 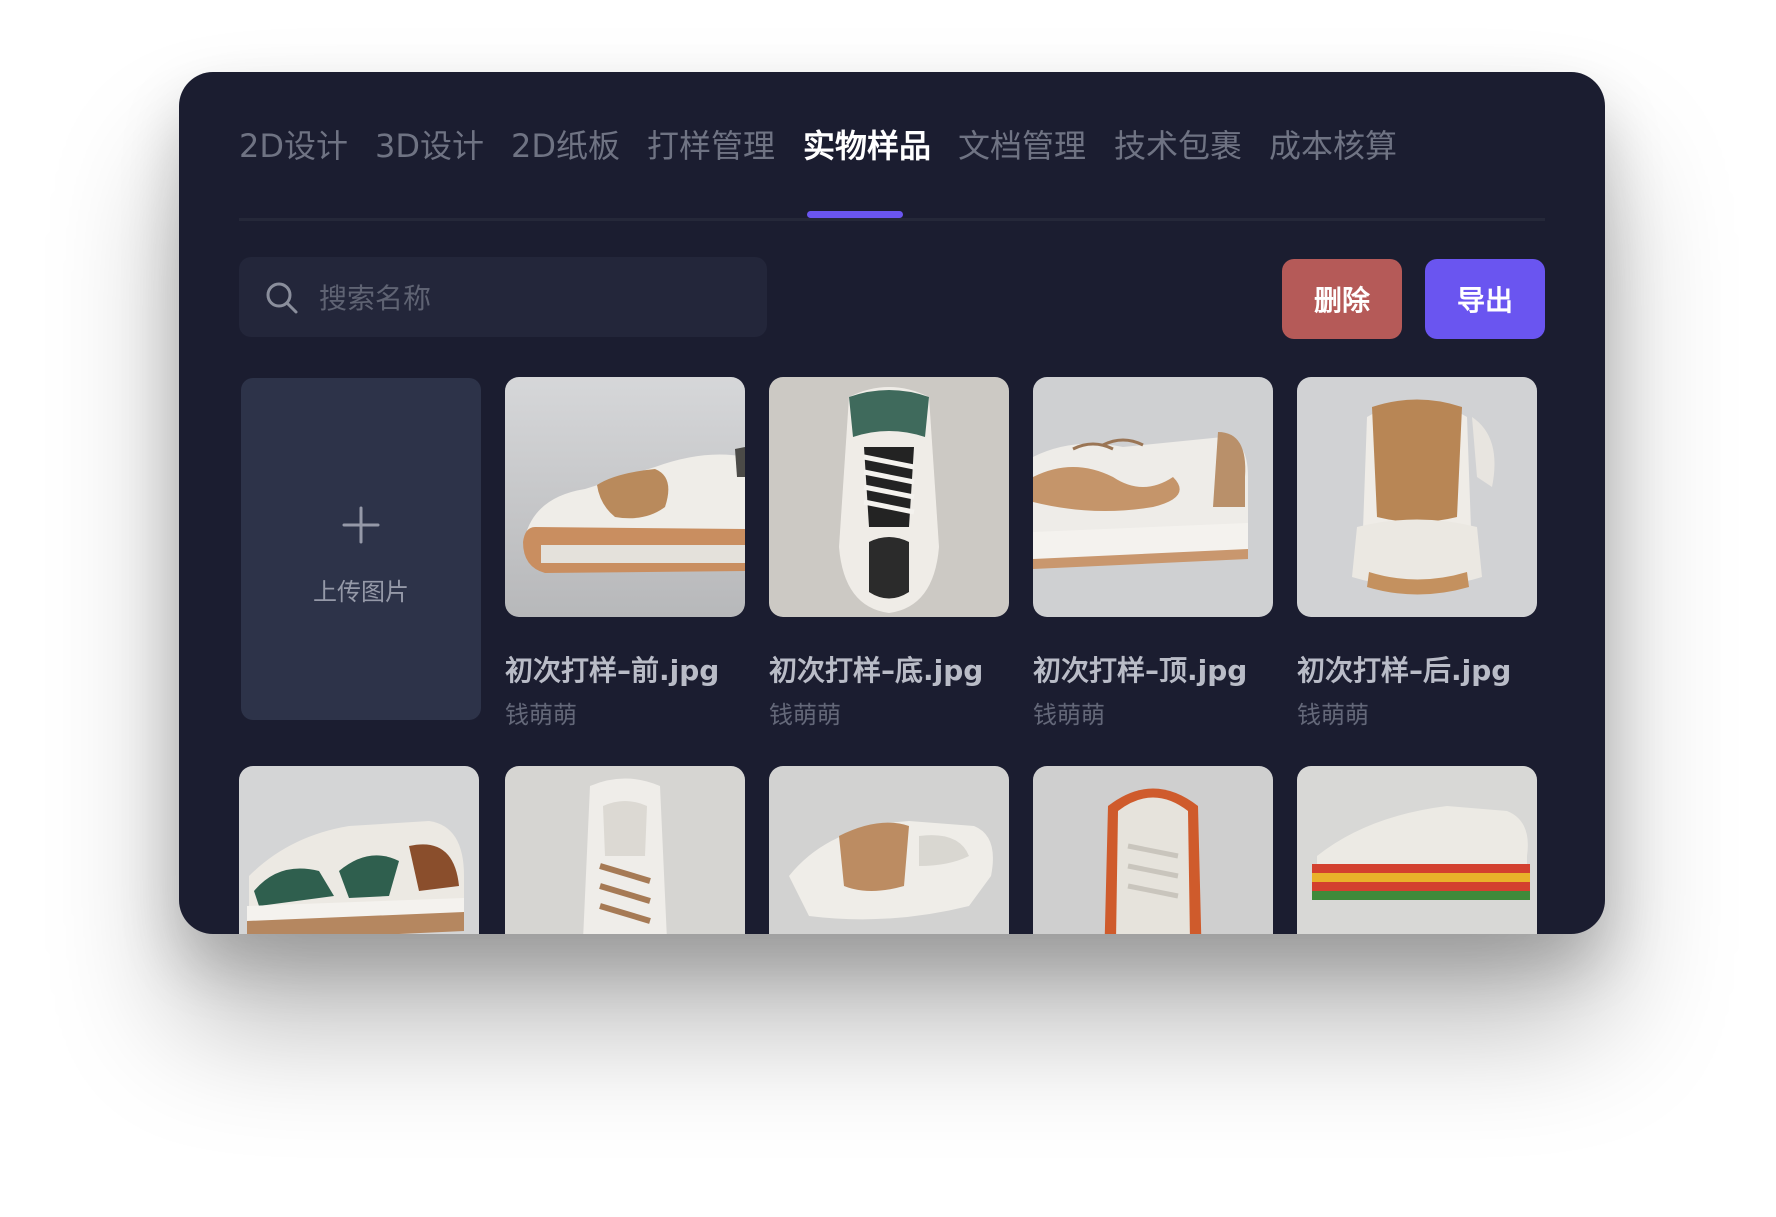 I want to click on tab-2d-design: 2D设计, so click(x=293, y=146).